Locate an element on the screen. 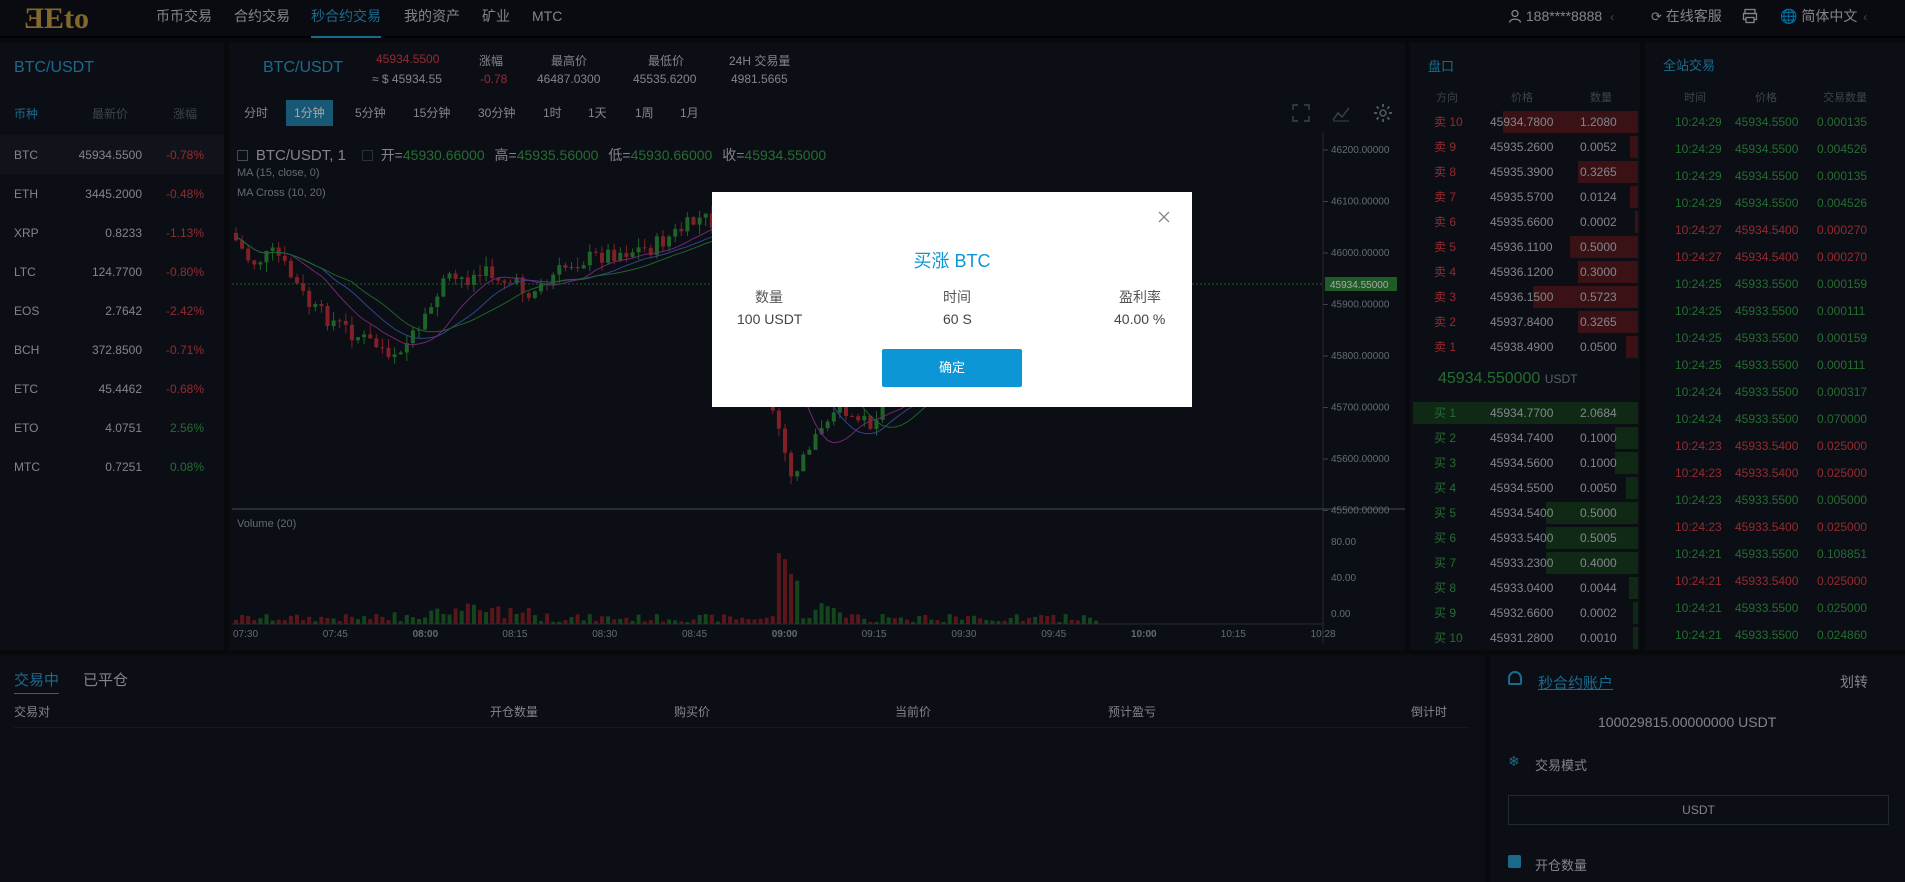 The image size is (1905, 882). dialog-title: 买涨 BTC is located at coordinates (952, 261).